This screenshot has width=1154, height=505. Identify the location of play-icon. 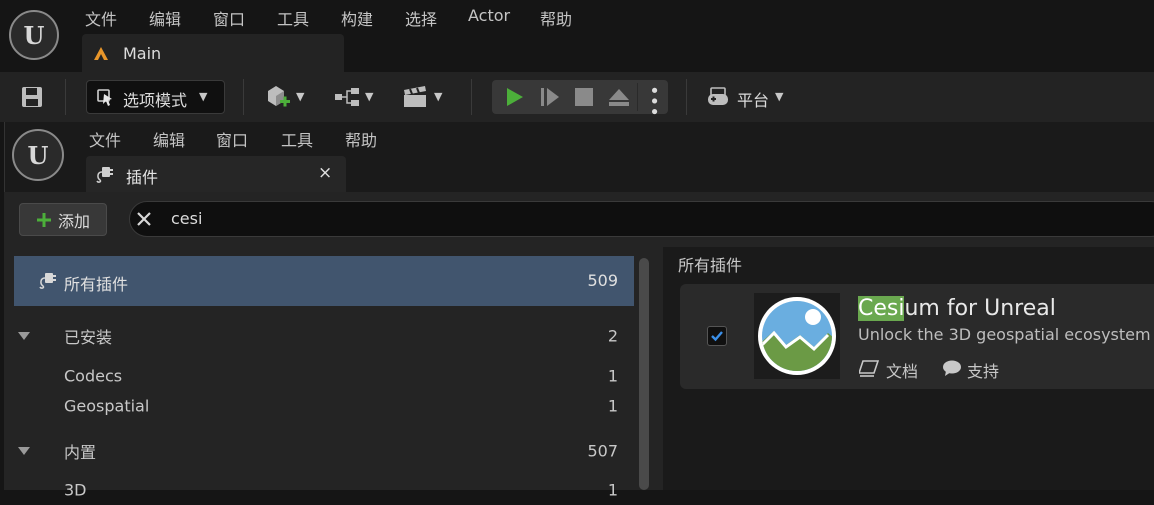
(514, 97).